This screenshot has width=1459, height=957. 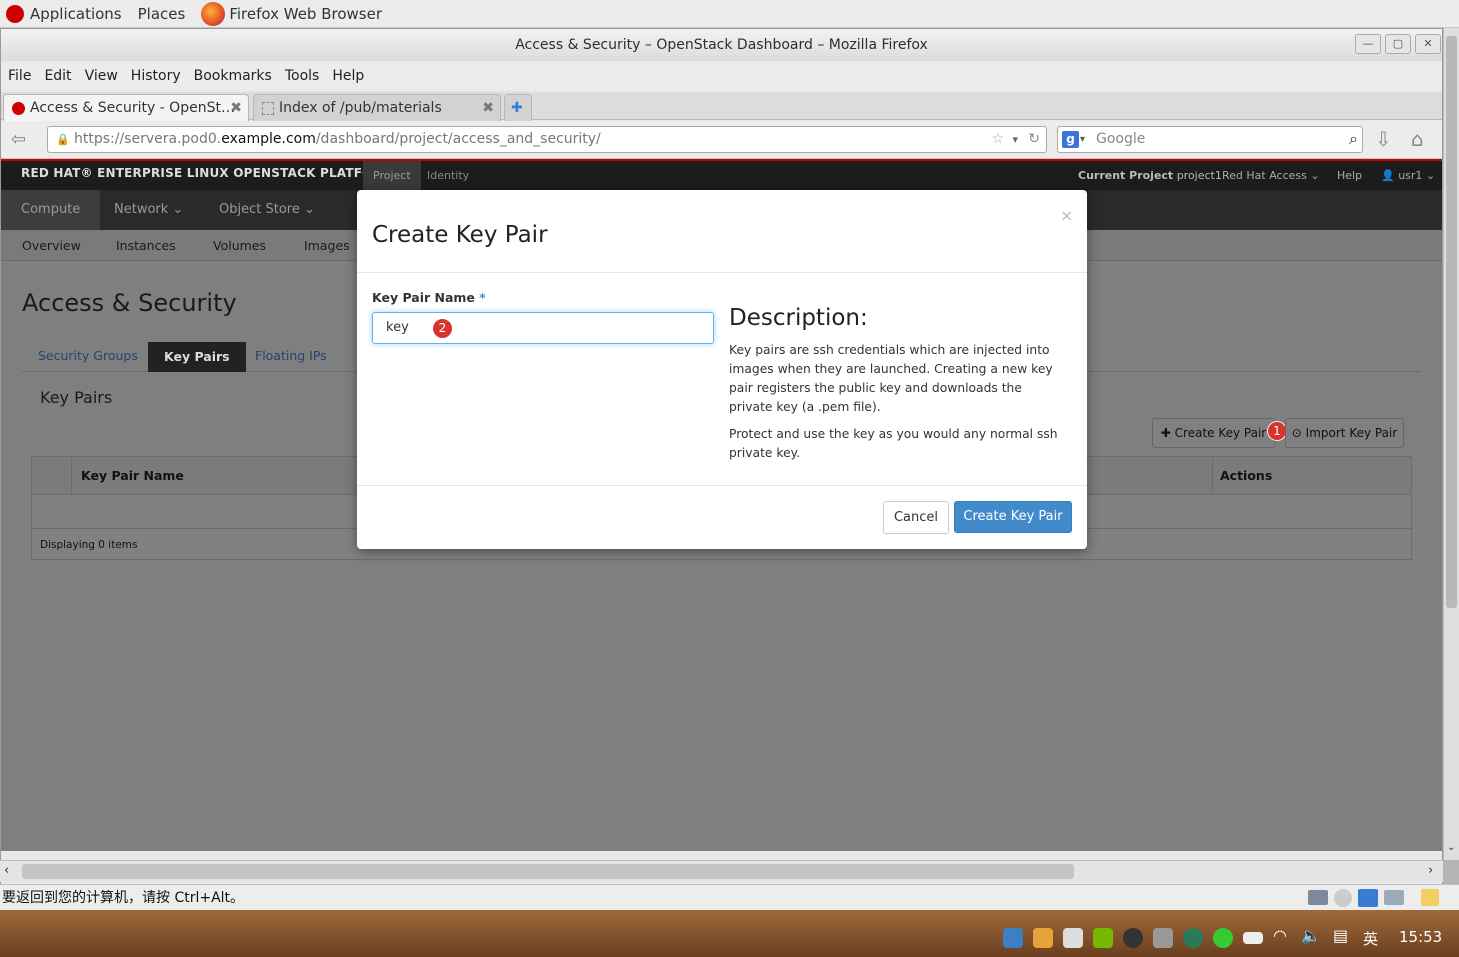 What do you see at coordinates (162, 14) in the screenshot?
I see `places-menu: Places` at bounding box center [162, 14].